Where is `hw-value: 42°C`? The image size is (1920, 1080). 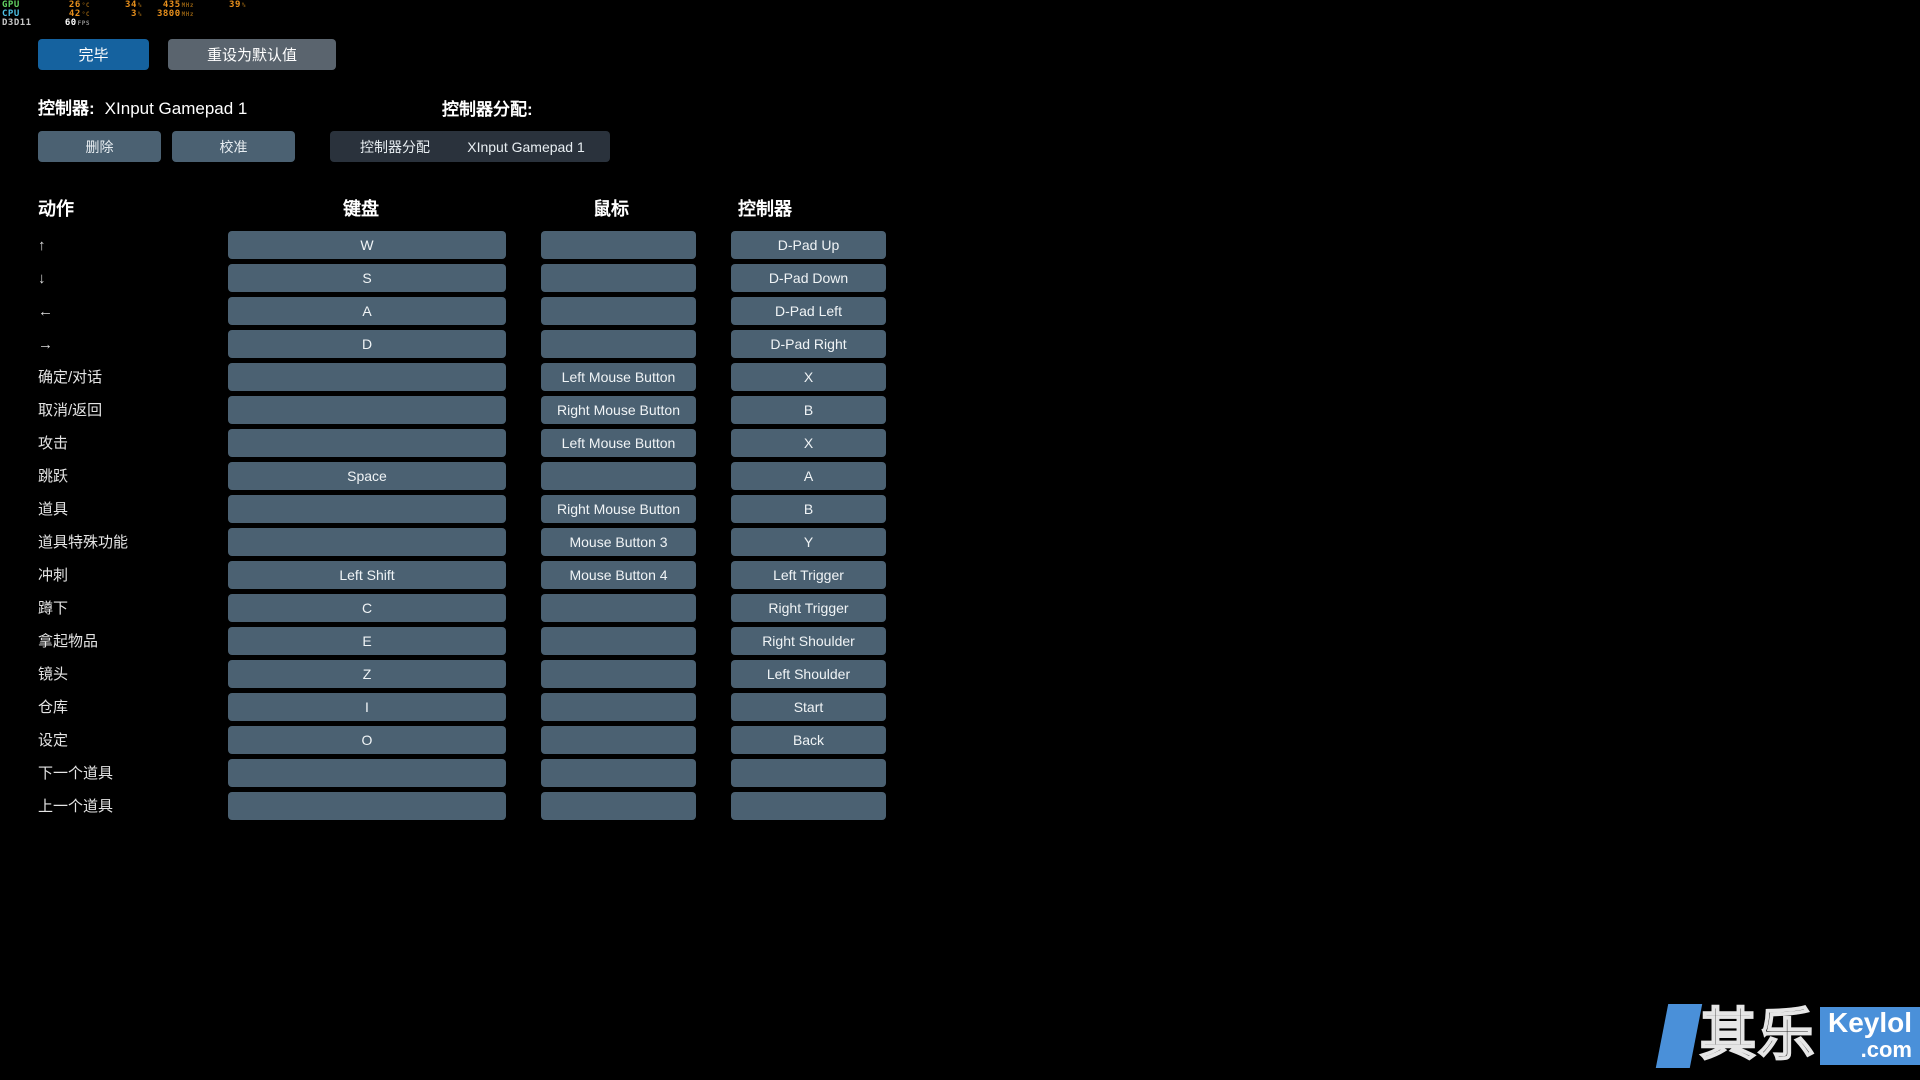 hw-value: 42°C is located at coordinates (79, 14).